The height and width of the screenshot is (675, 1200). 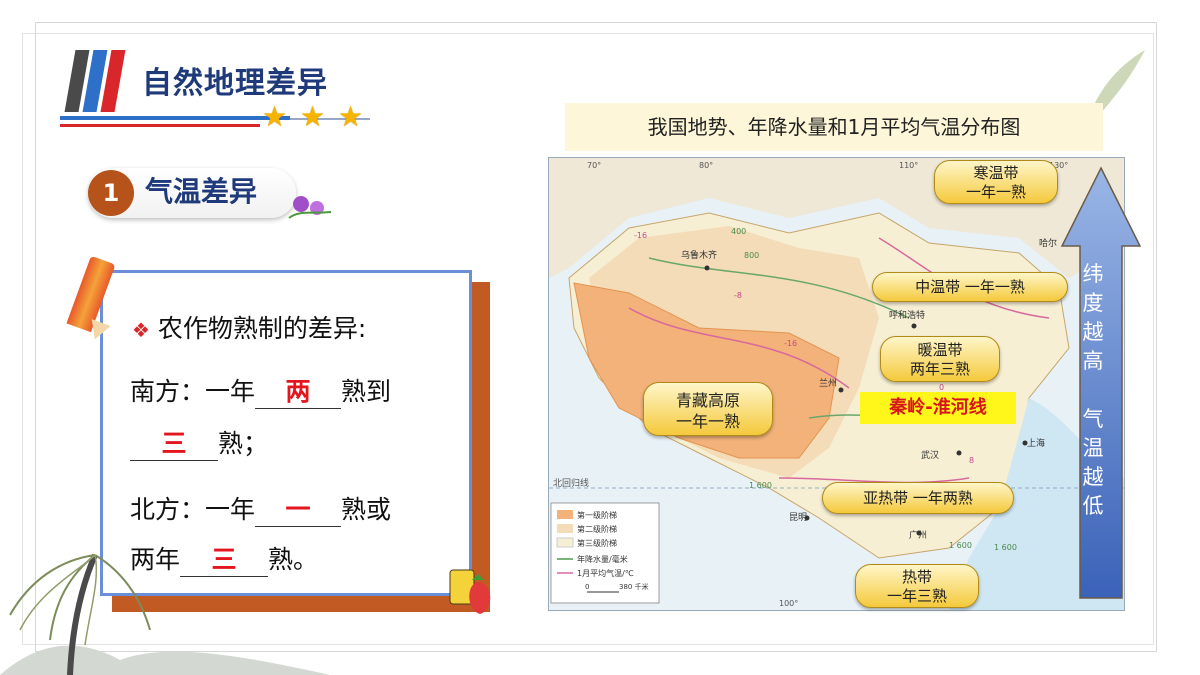 I want to click on badge-tropical: 热带 一年三熟, so click(x=917, y=586).